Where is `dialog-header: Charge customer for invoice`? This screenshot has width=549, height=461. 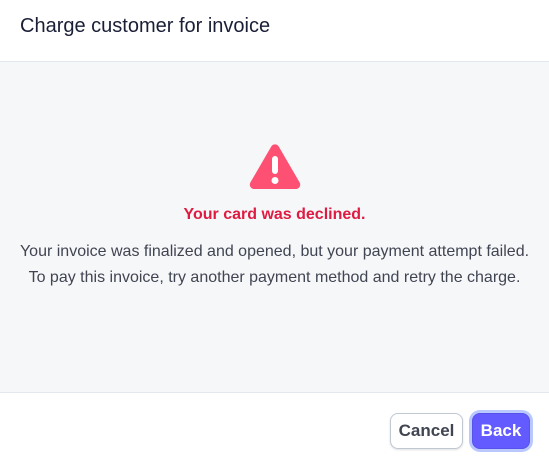 dialog-header: Charge customer for invoice is located at coordinates (274, 31).